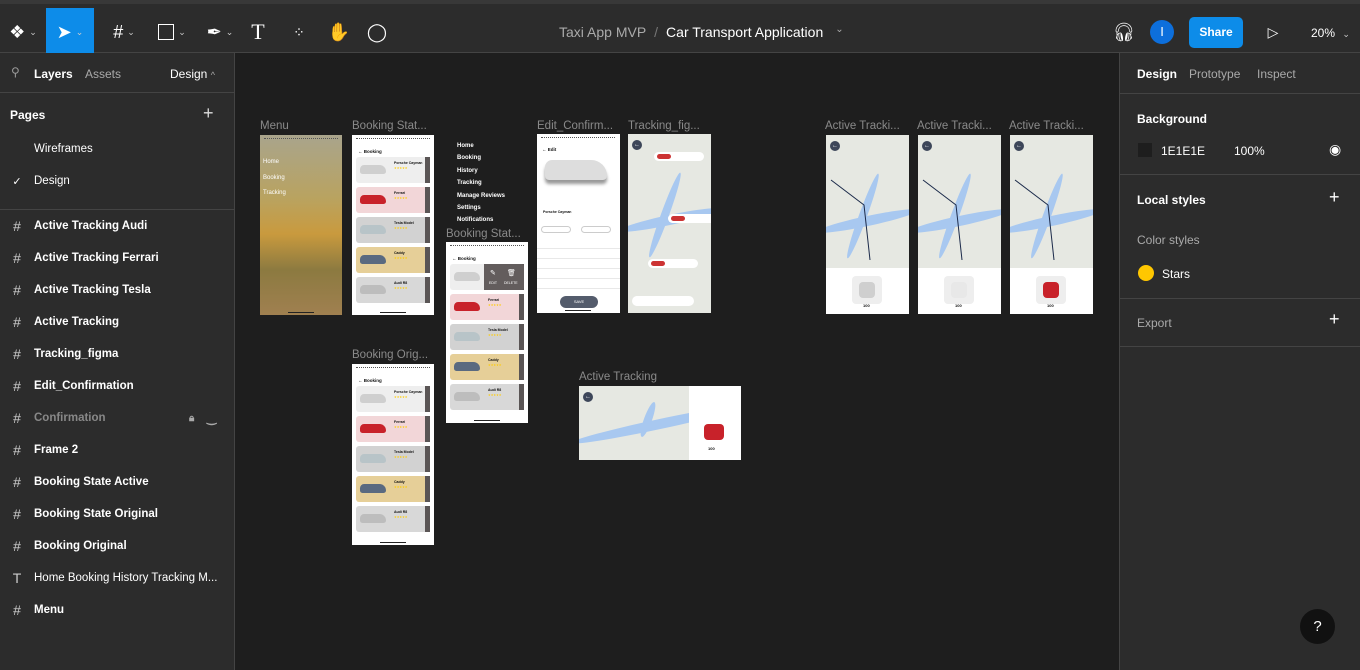 The height and width of the screenshot is (670, 1360). What do you see at coordinates (117, 450) in the screenshot?
I see `layer-item: # Frame 2` at bounding box center [117, 450].